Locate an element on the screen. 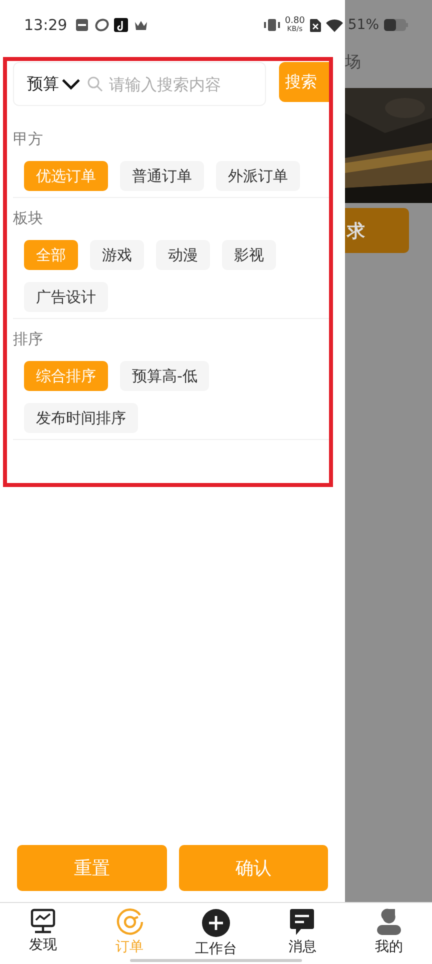 This screenshot has width=432, height=964. filter-chip: 广告设计 is located at coordinates (66, 297).